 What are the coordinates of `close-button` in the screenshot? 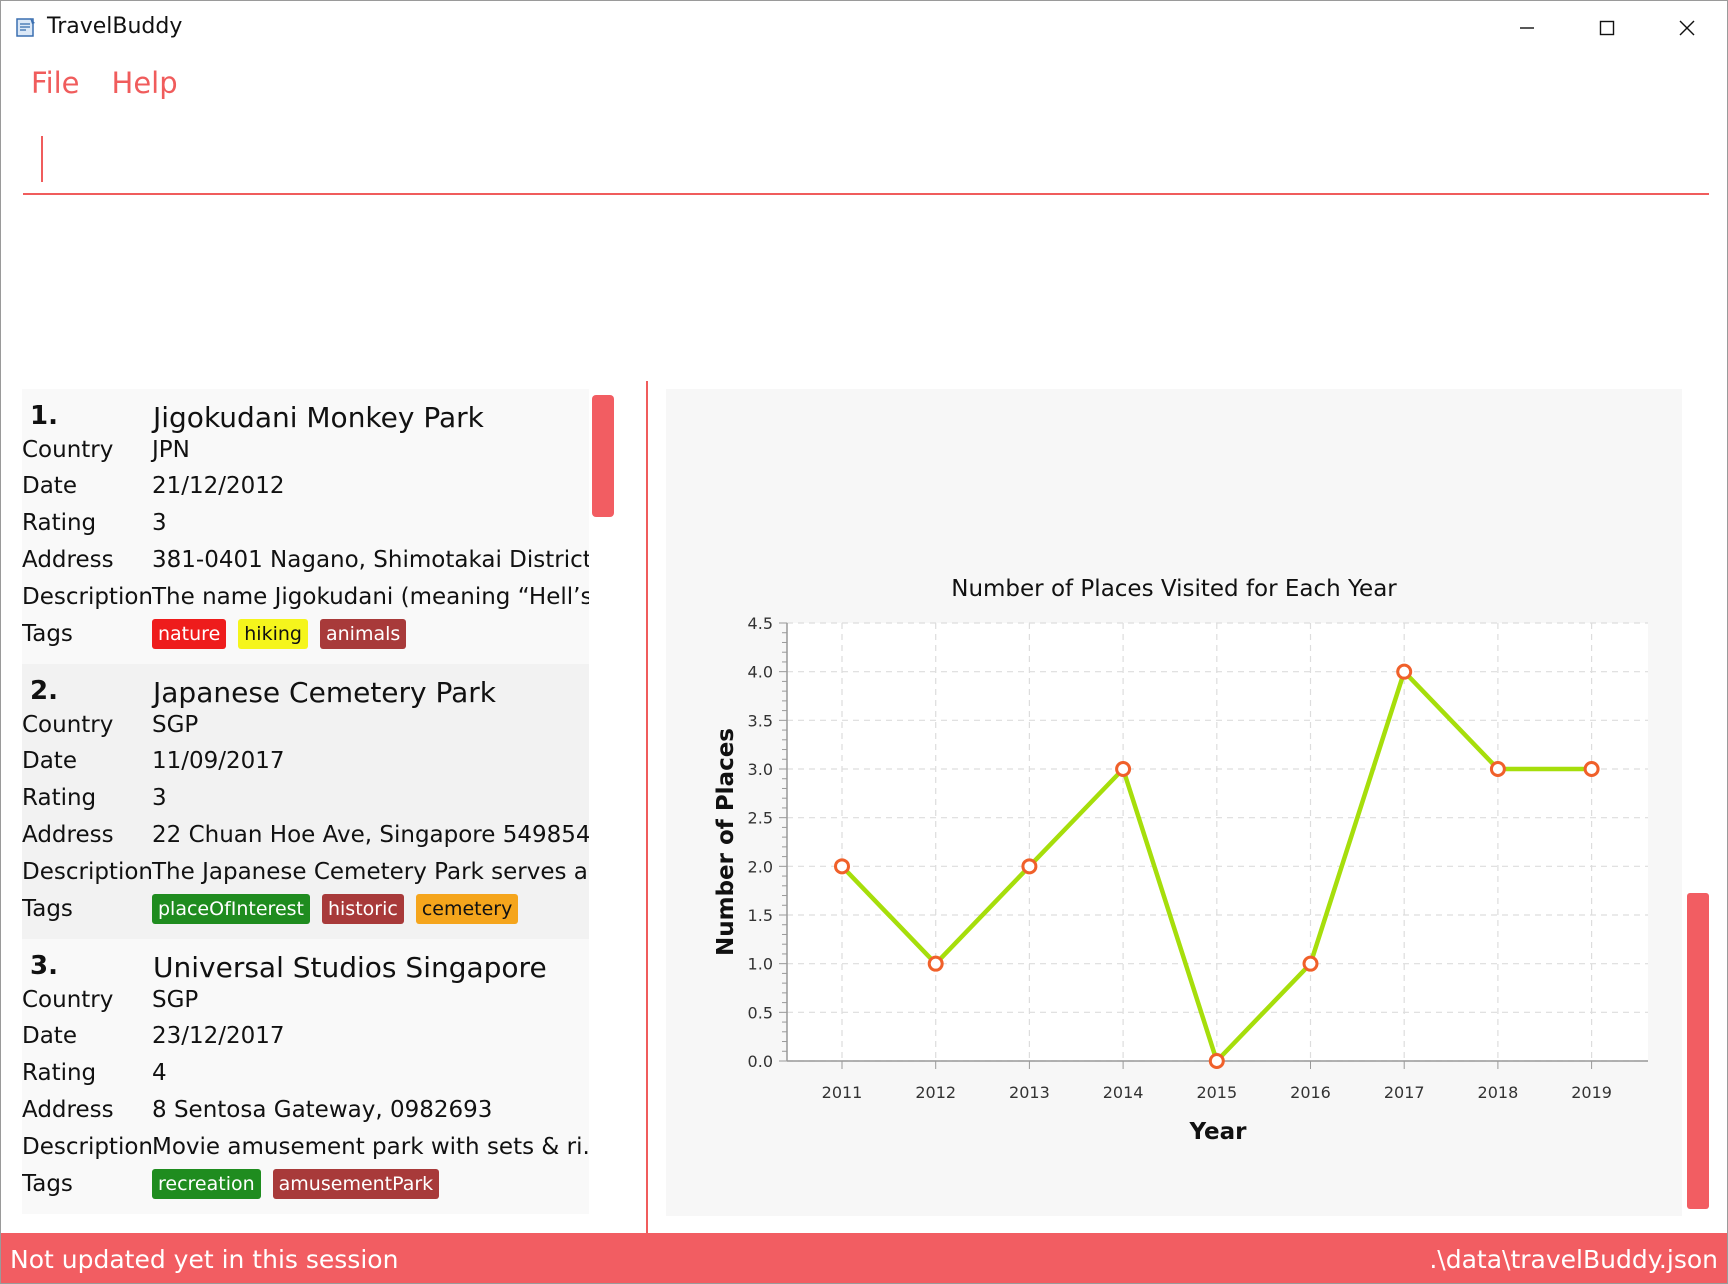 It's located at (1687, 28).